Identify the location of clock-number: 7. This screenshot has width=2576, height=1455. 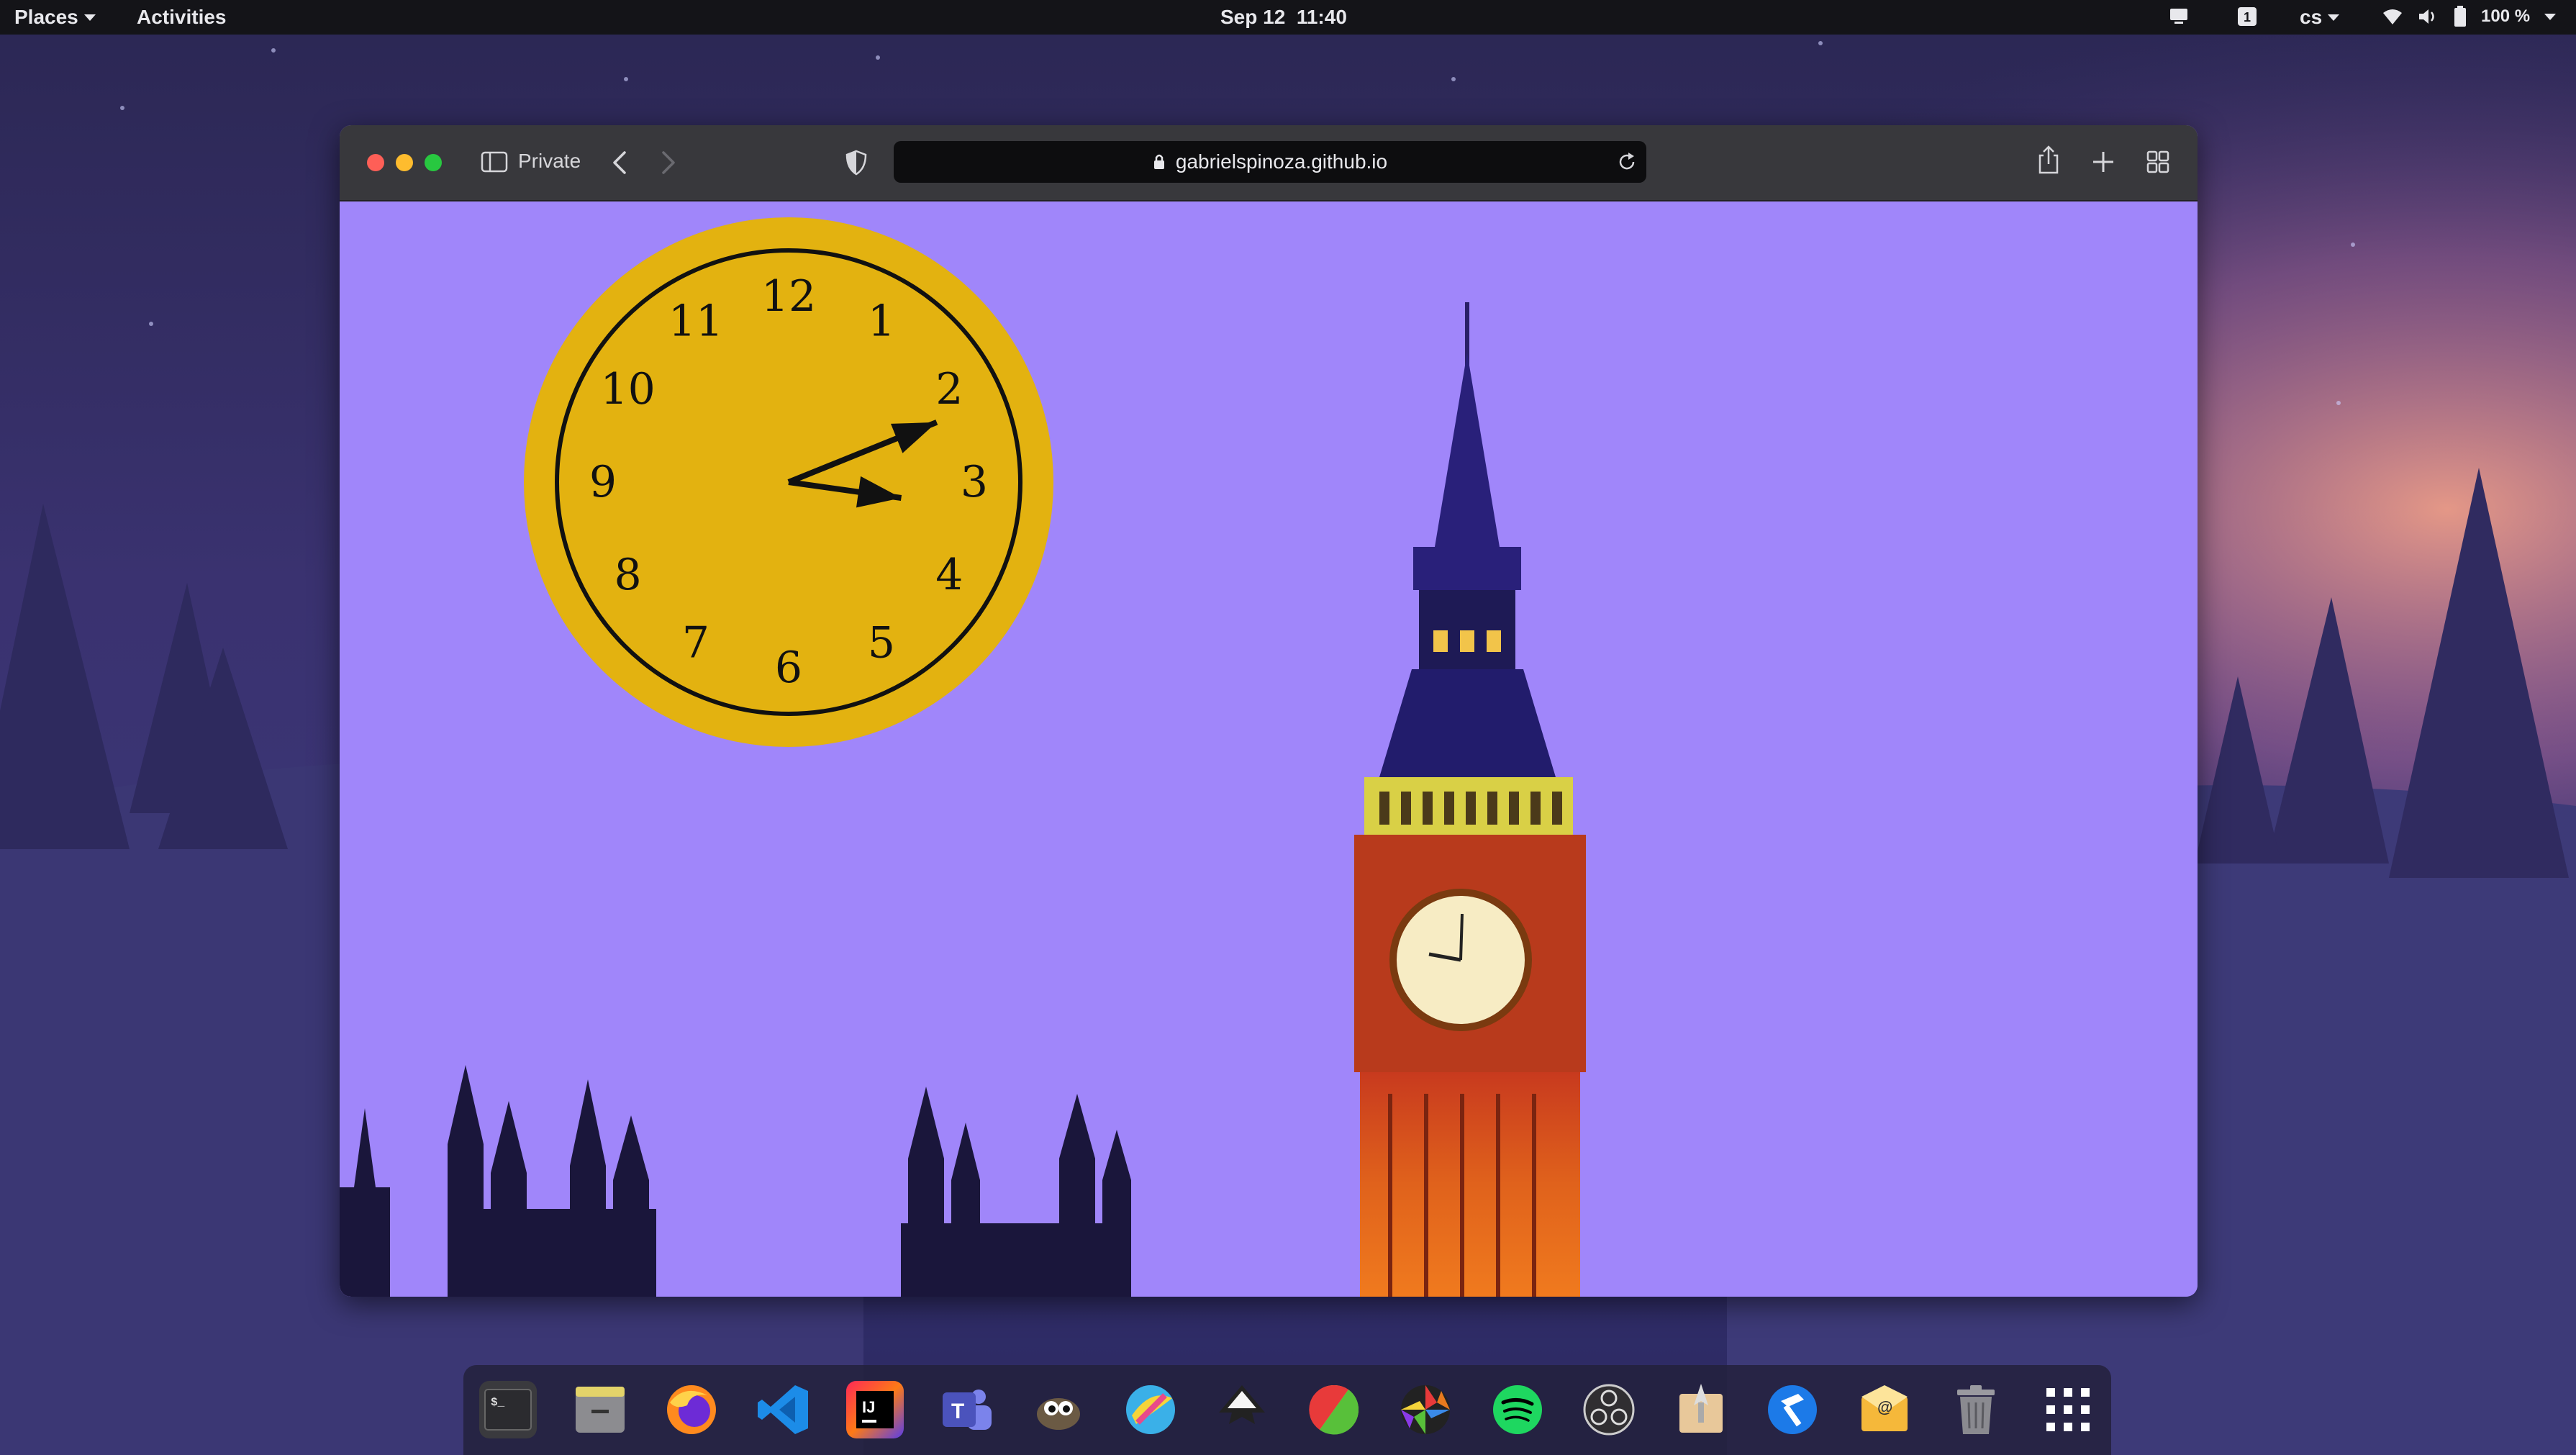
(695, 642).